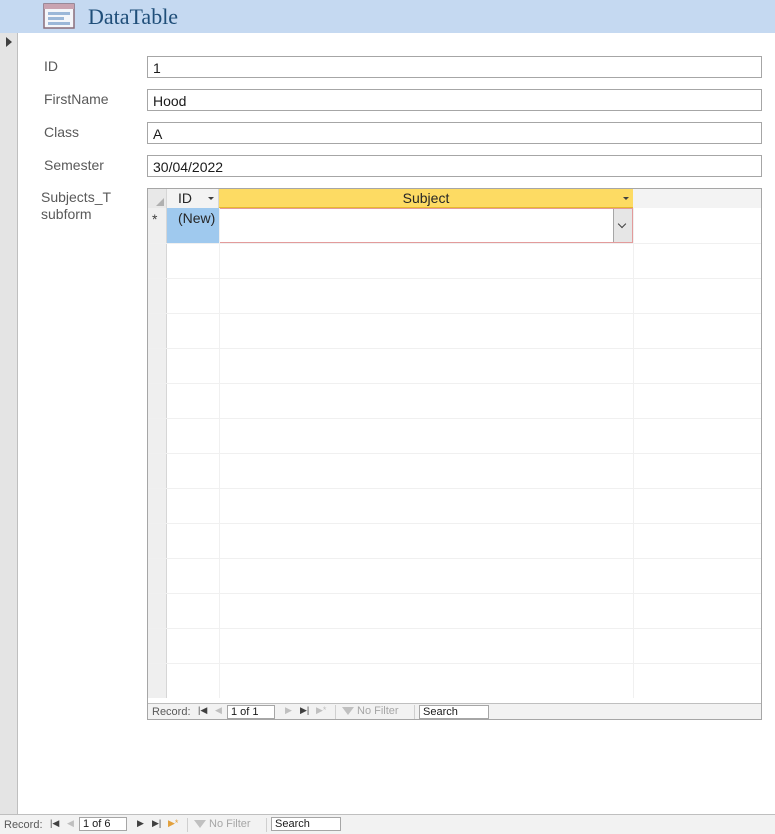 This screenshot has height=834, width=775. What do you see at coordinates (251, 712) in the screenshot?
I see `subform-record-position: 1 of 1` at bounding box center [251, 712].